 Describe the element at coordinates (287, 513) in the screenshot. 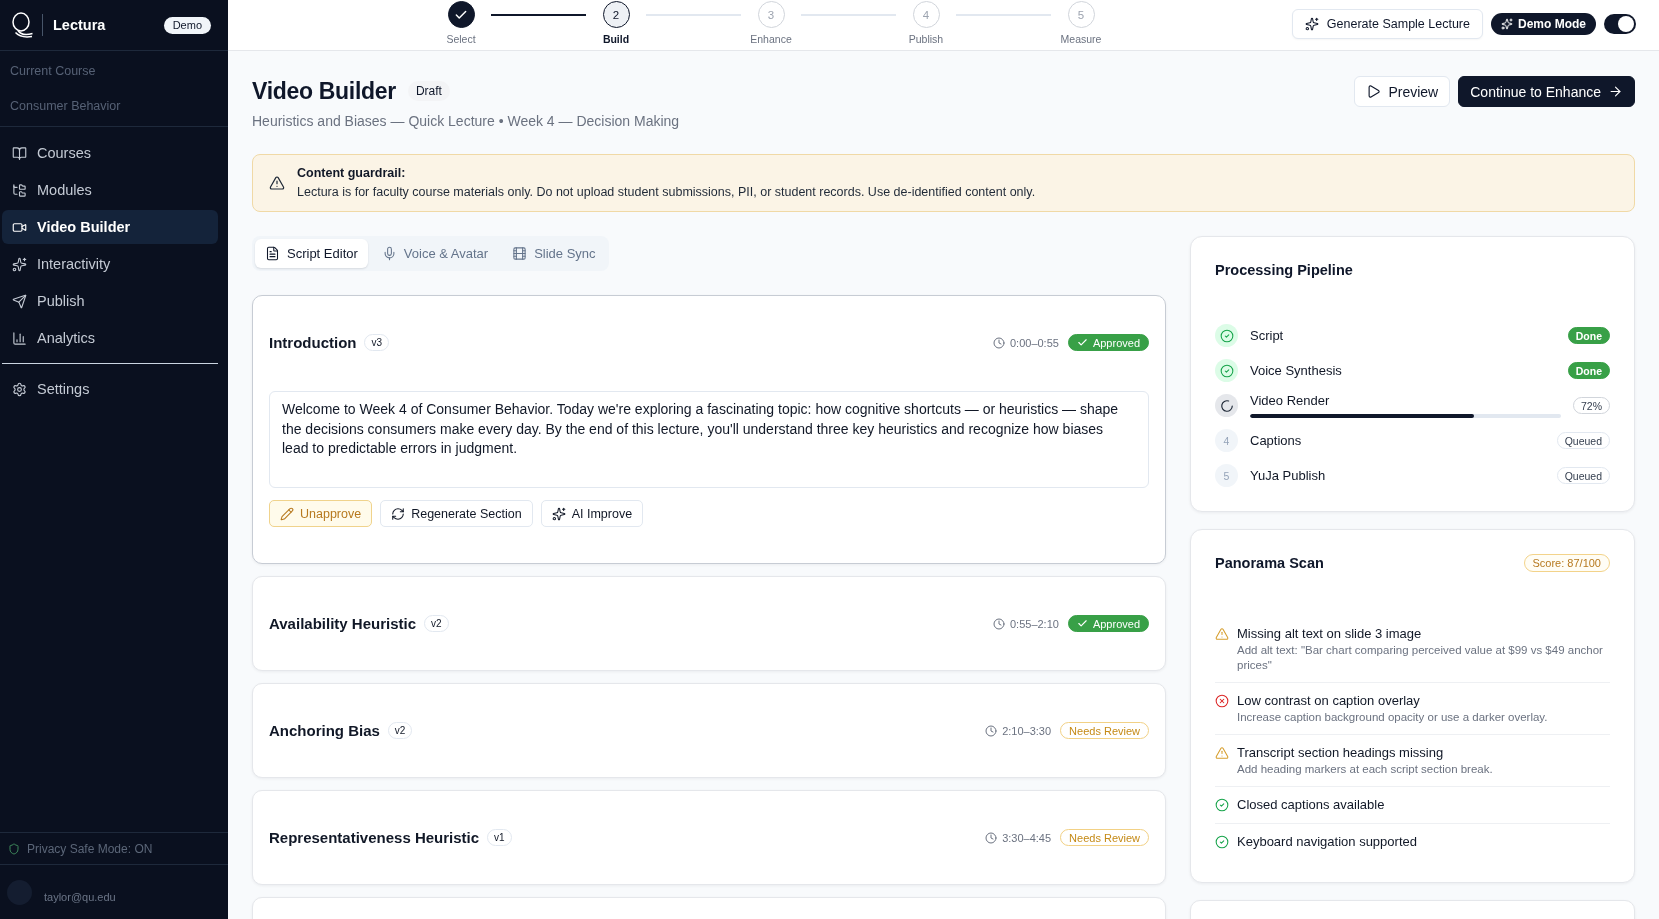

I see `pencil-icon` at that location.